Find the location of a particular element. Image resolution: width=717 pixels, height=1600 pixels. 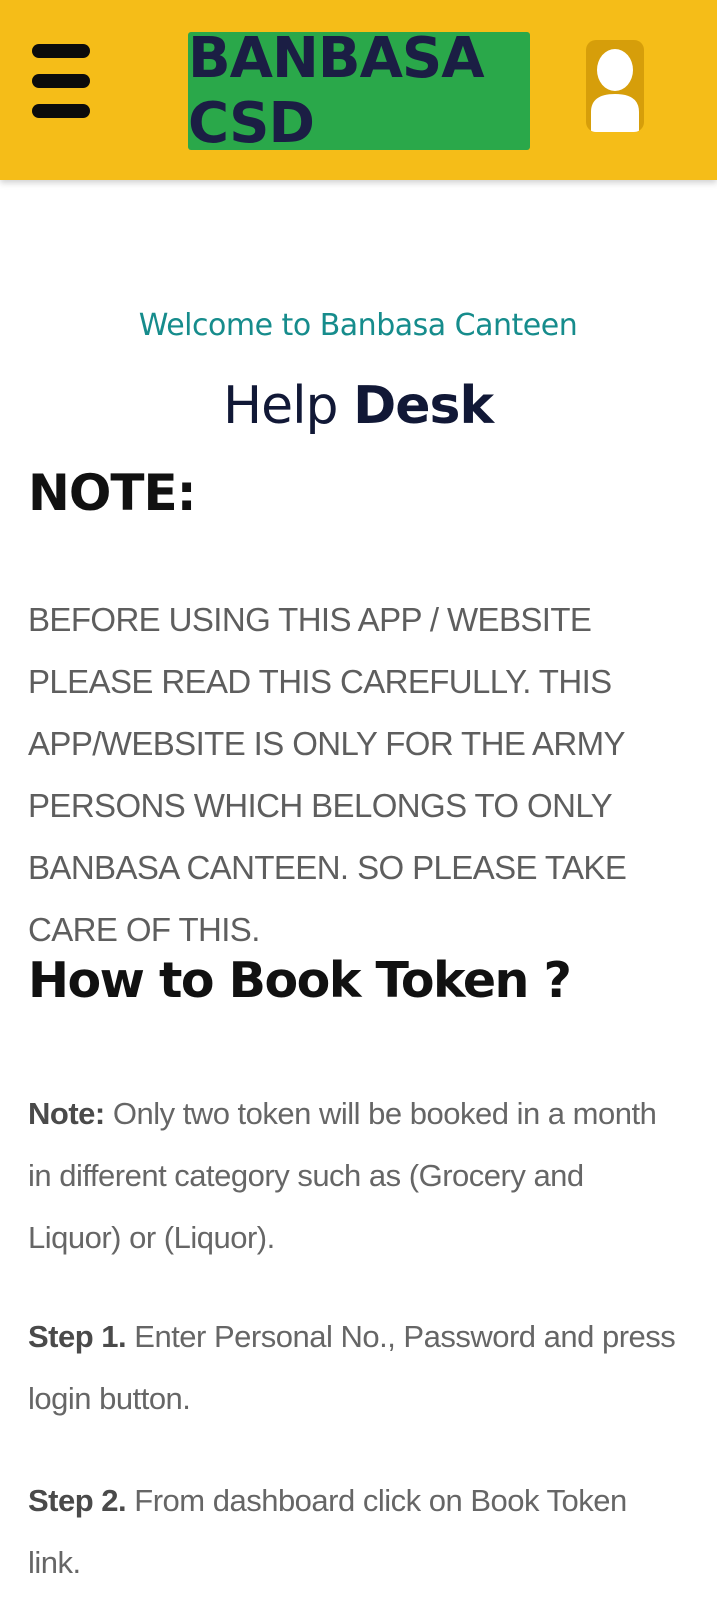

top-app-bar: BANBASA CSD is located at coordinates (358, 90).